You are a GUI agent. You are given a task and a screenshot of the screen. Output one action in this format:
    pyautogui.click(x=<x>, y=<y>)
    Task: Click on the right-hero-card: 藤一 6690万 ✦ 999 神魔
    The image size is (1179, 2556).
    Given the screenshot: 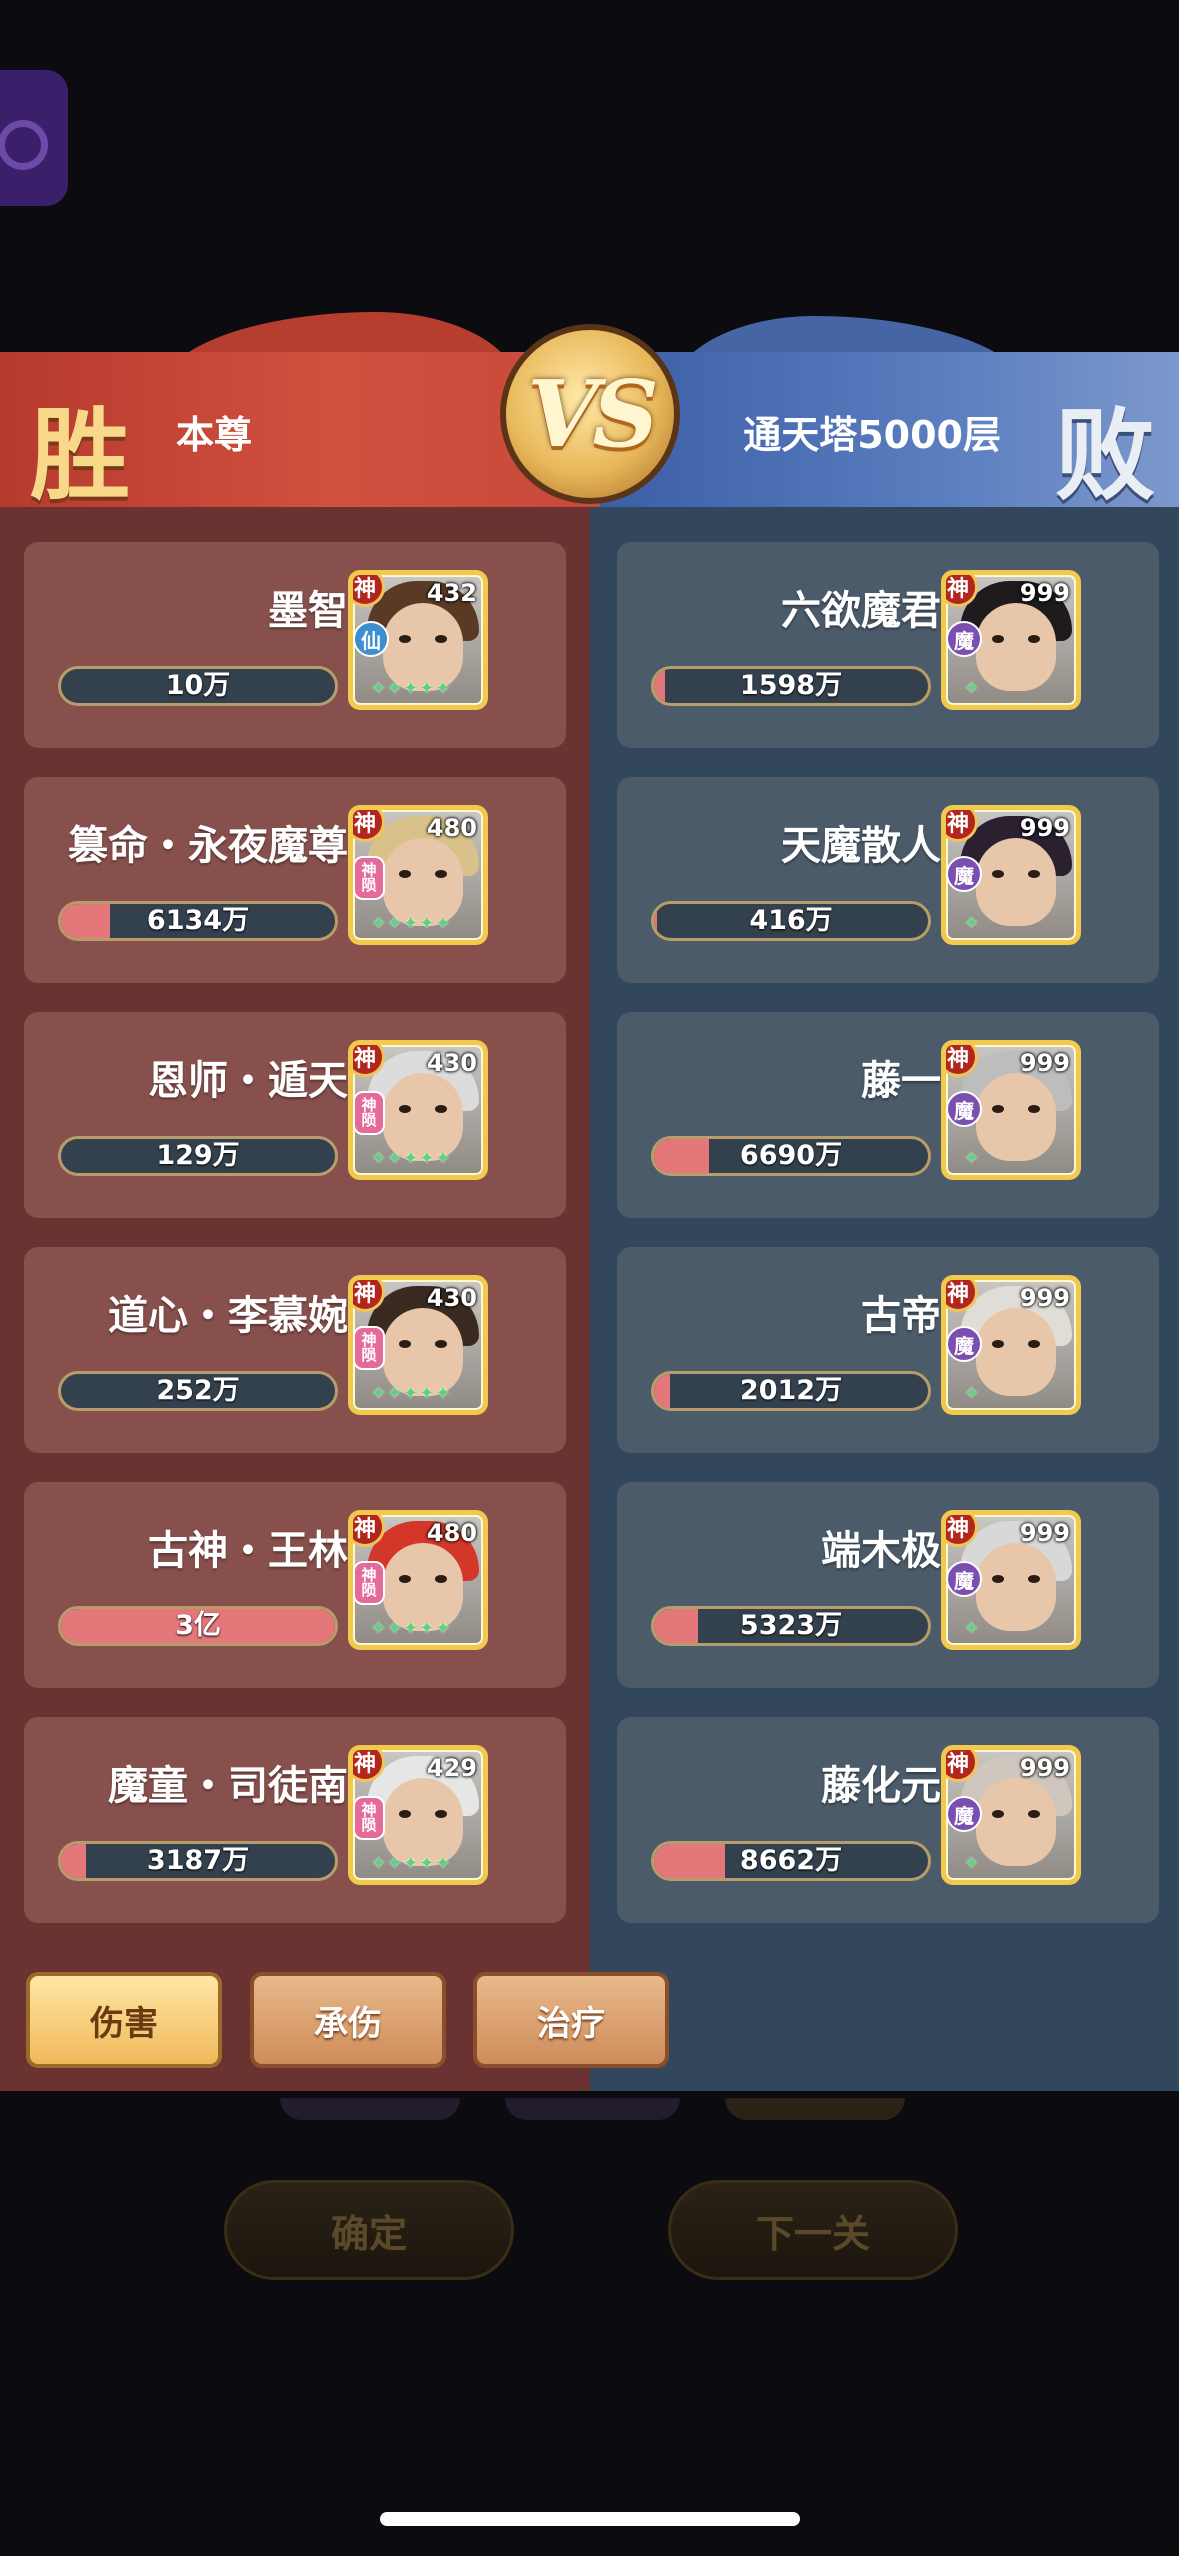 What is the action you would take?
    pyautogui.click(x=888, y=1115)
    